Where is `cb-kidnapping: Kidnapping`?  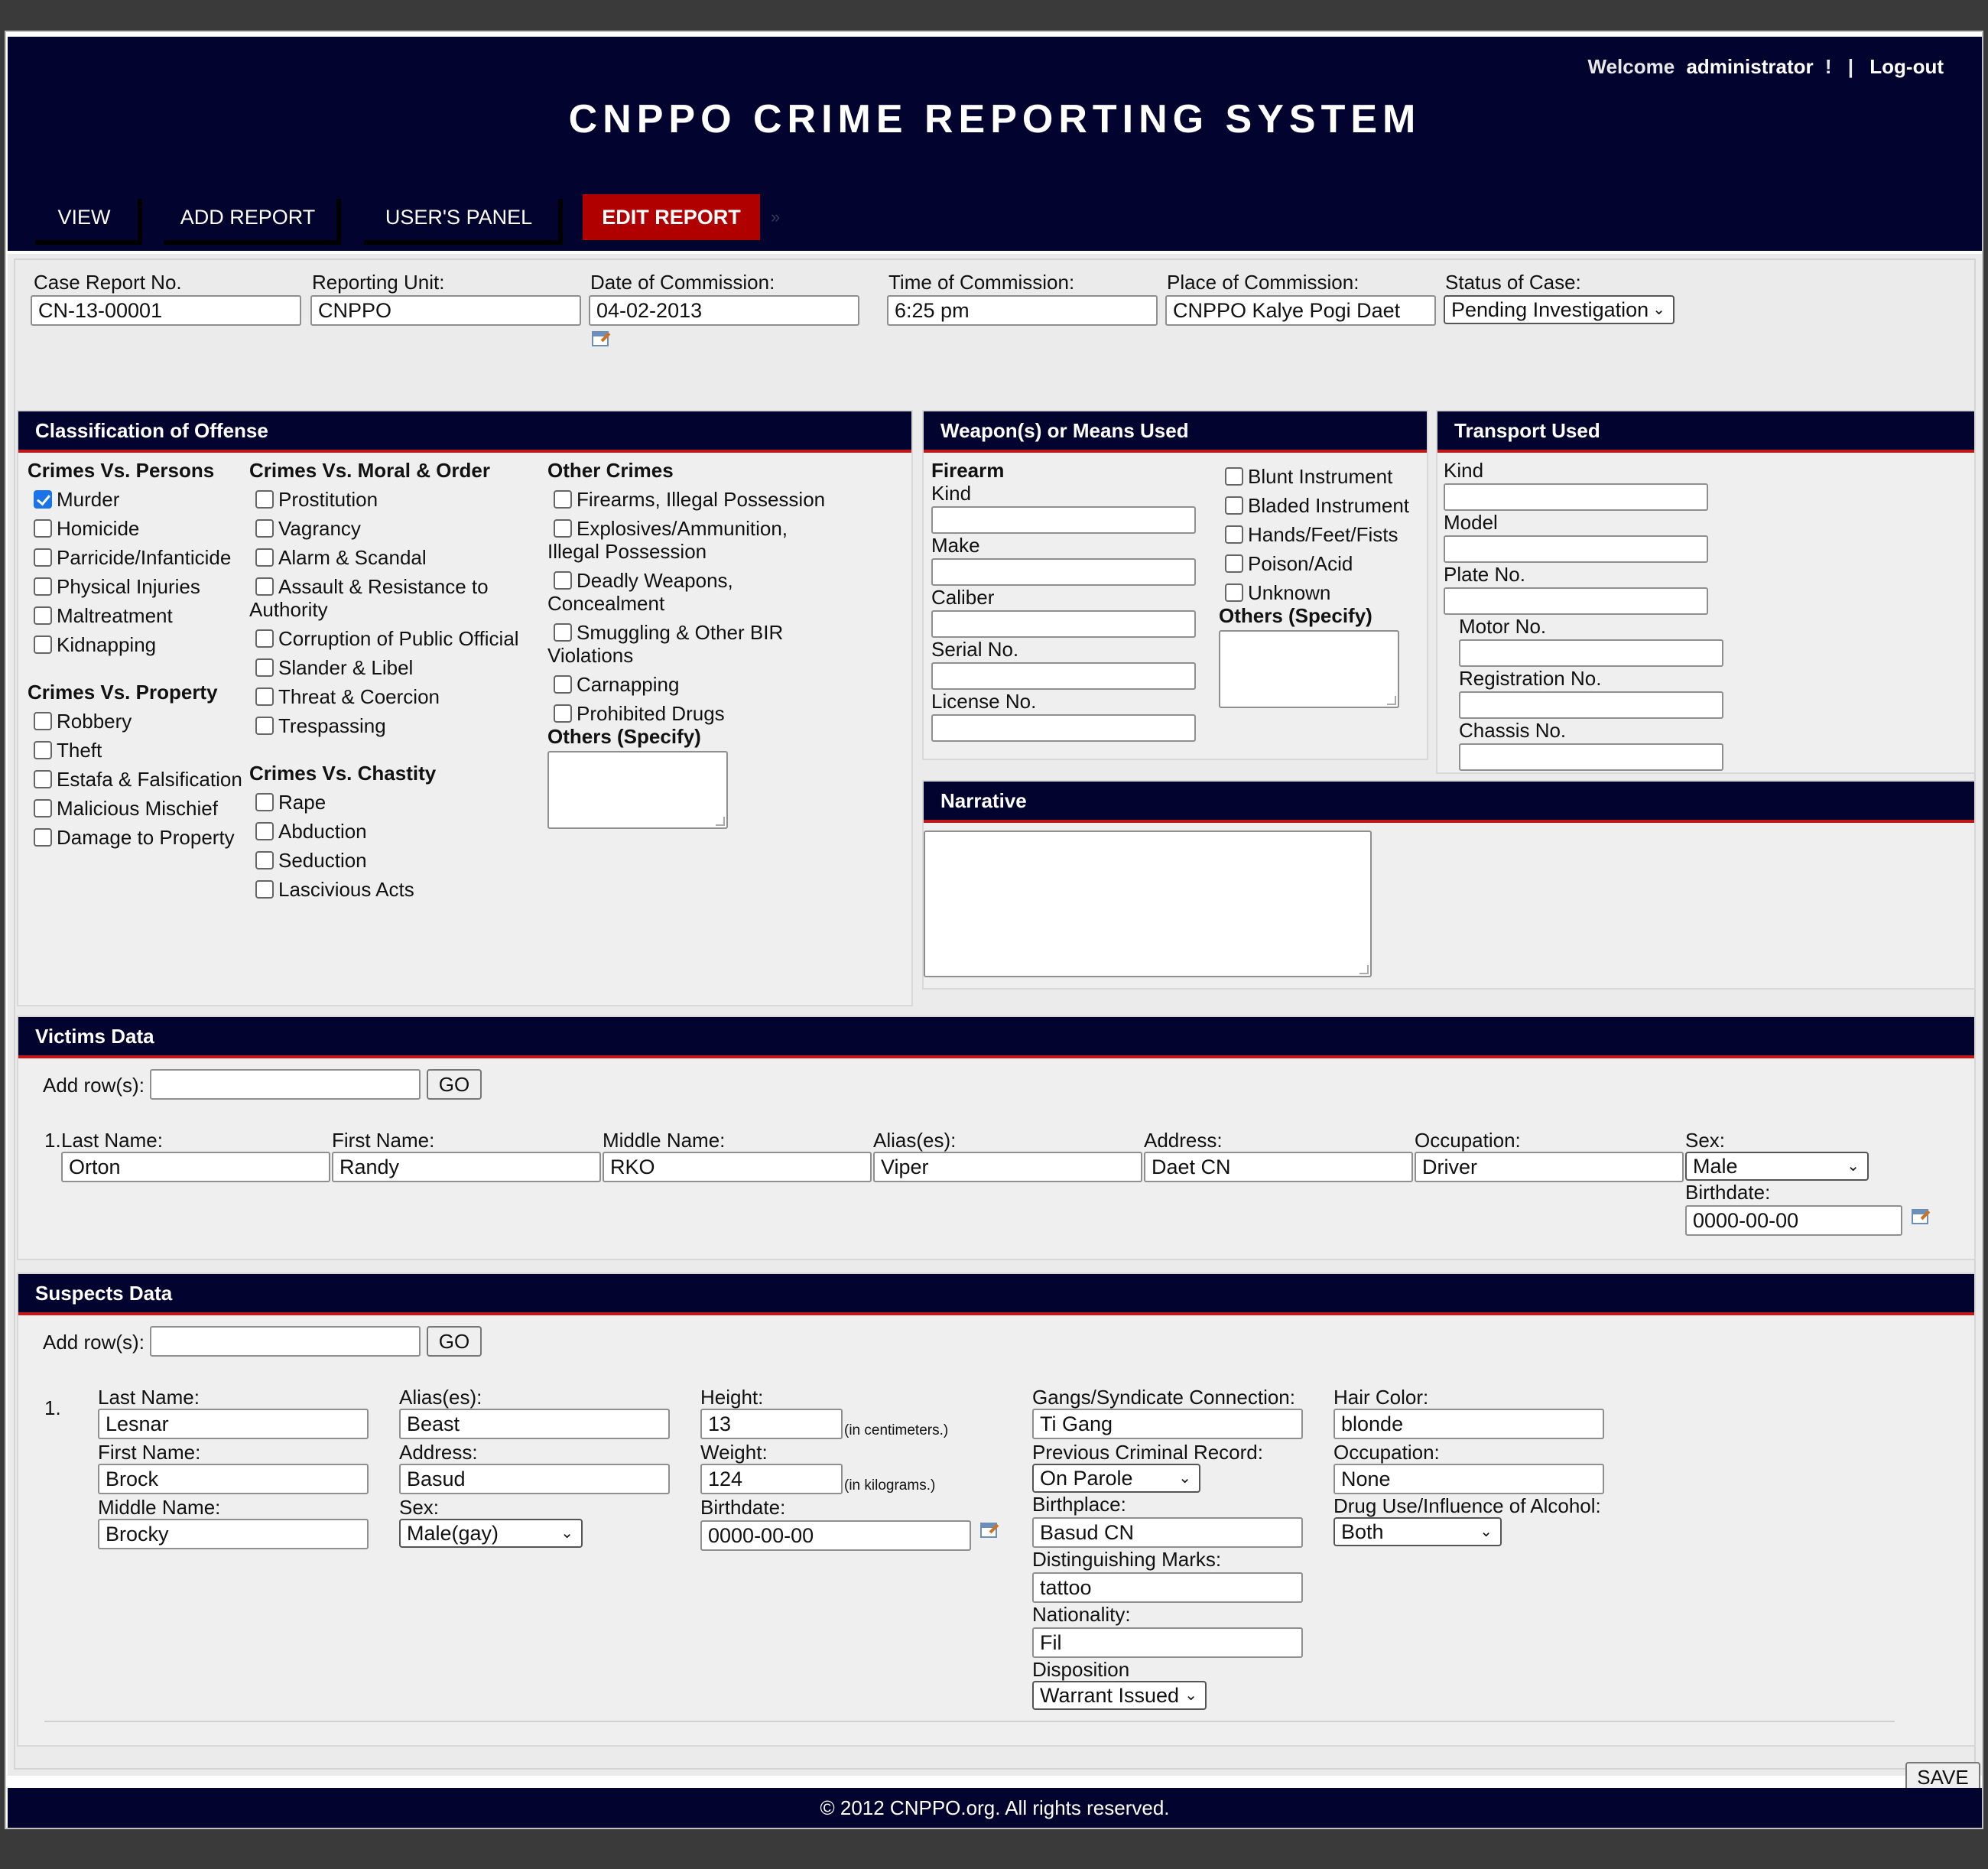 cb-kidnapping: Kidnapping is located at coordinates (95, 645).